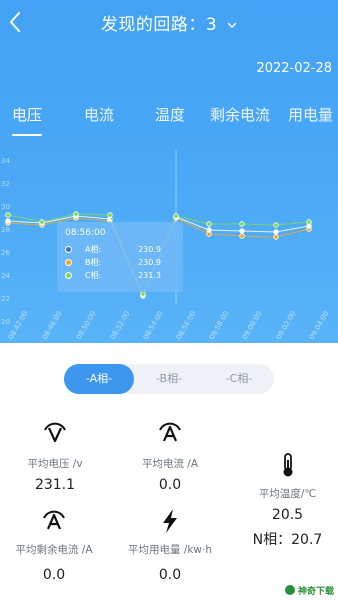  I want to click on y-tick-label: 32, so click(5, 184).